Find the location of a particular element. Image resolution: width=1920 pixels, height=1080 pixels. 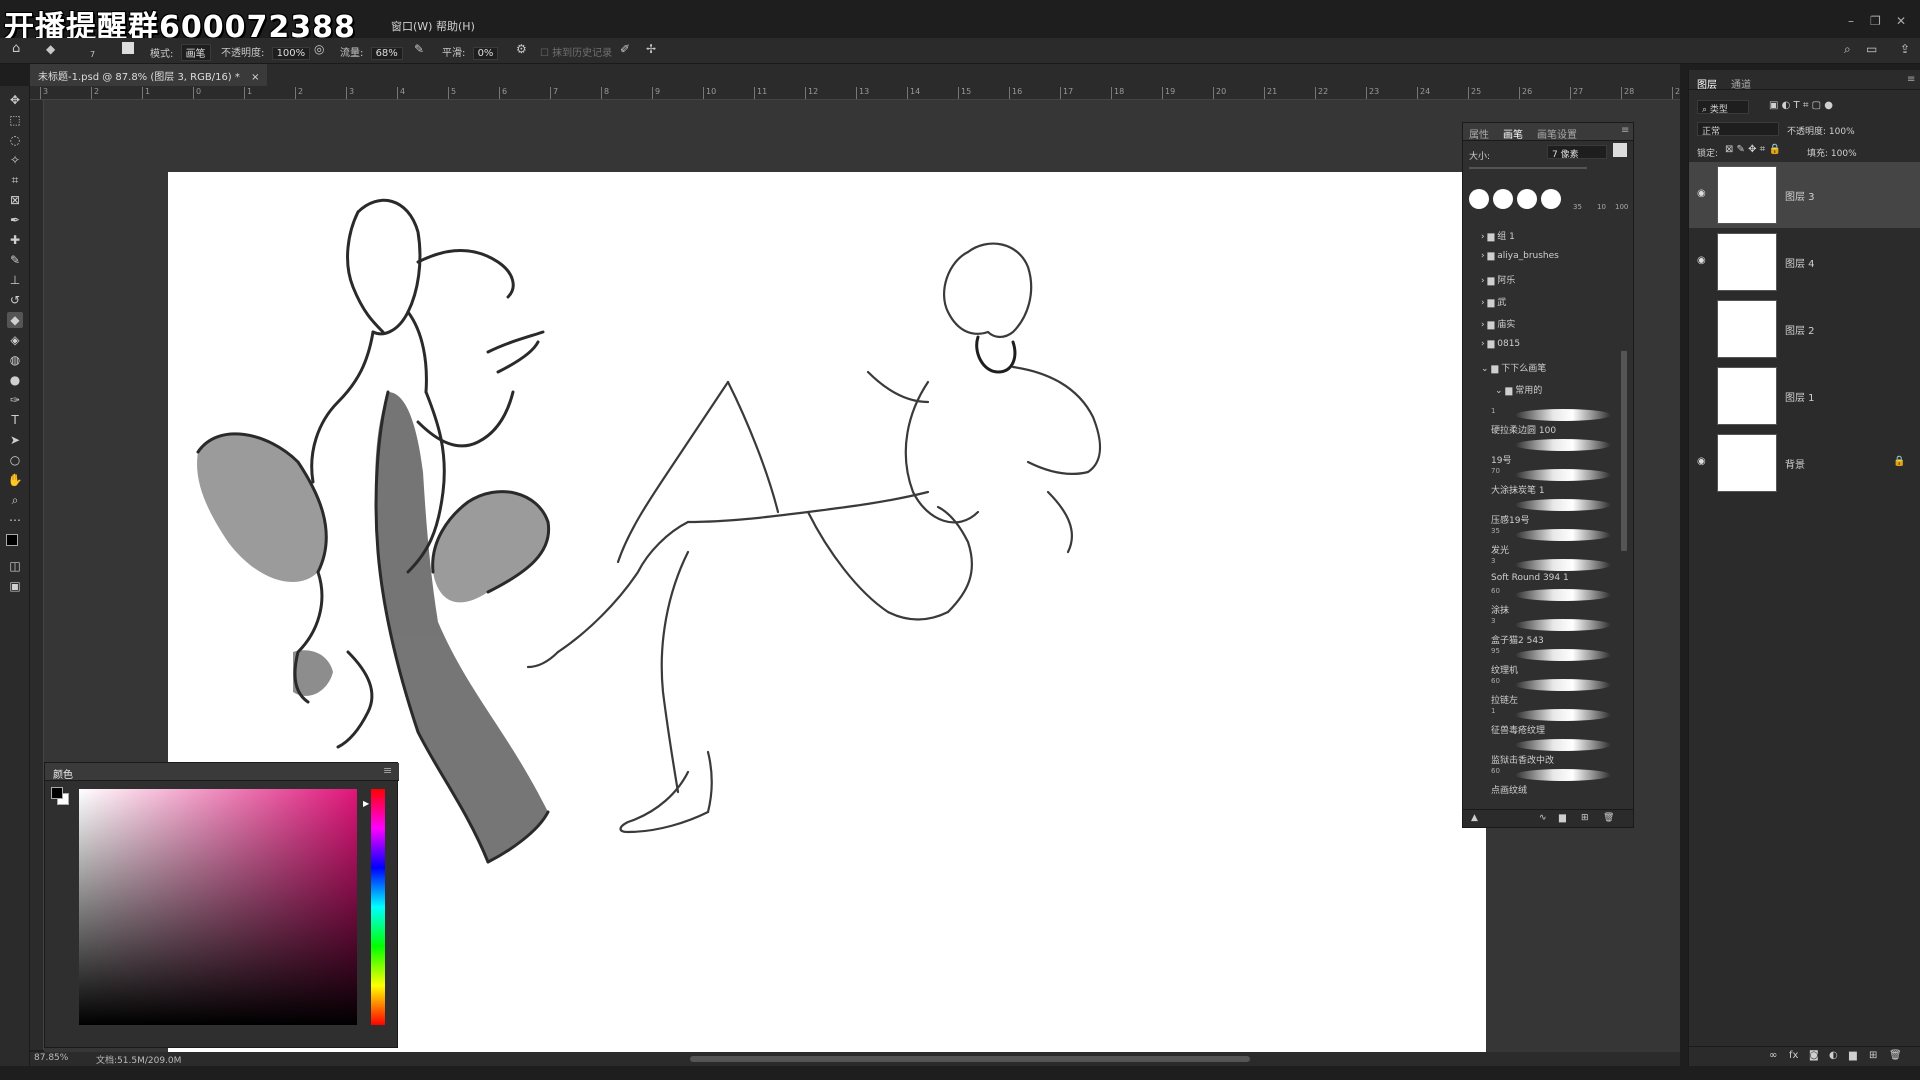

hand-tool-icon: ✋ is located at coordinates (15, 480).